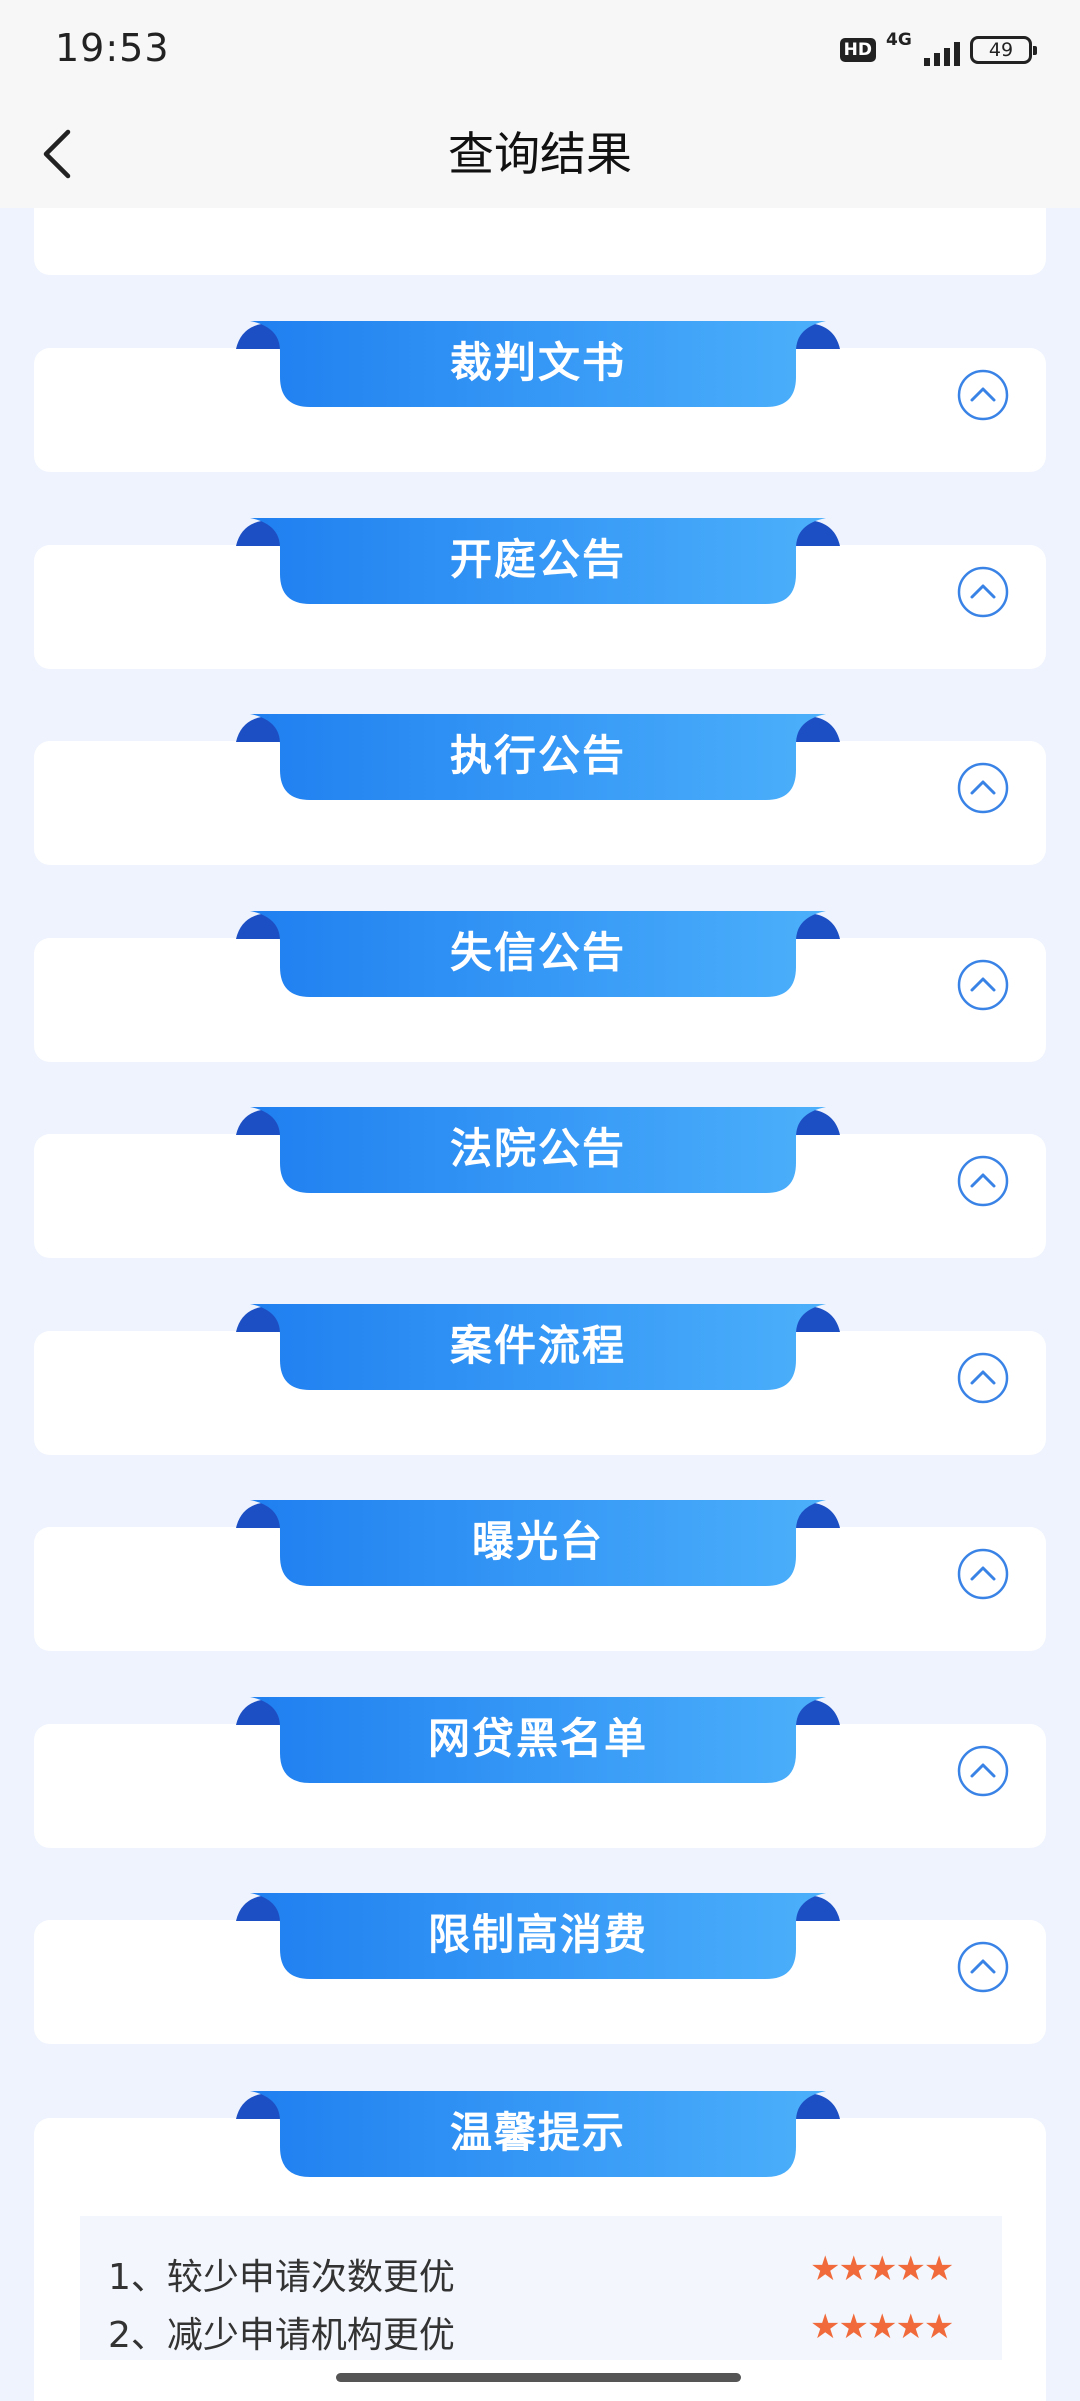 Image resolution: width=1080 pixels, height=2401 pixels. I want to click on page-title: 查询结果, so click(540, 154).